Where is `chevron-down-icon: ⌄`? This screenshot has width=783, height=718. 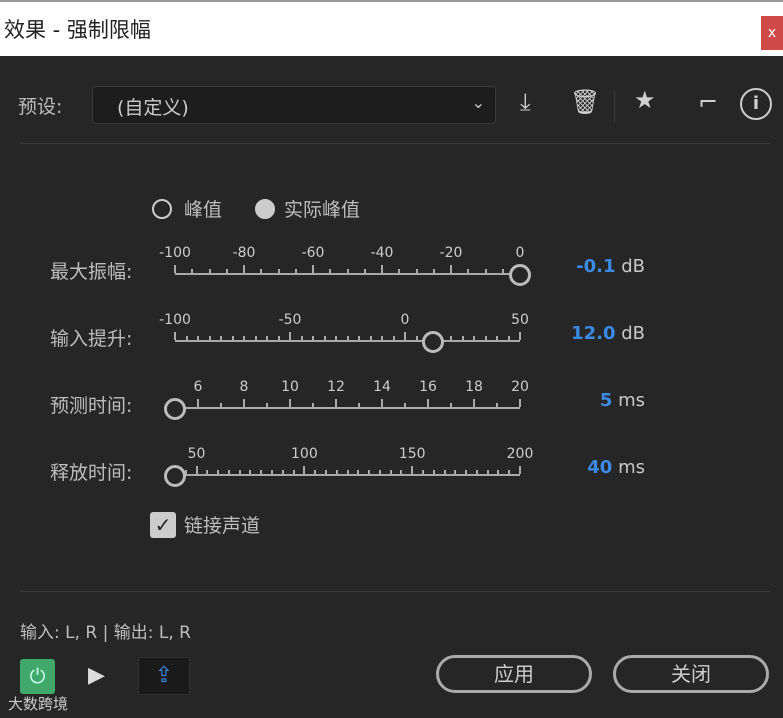
chevron-down-icon: ⌄ is located at coordinates (478, 102).